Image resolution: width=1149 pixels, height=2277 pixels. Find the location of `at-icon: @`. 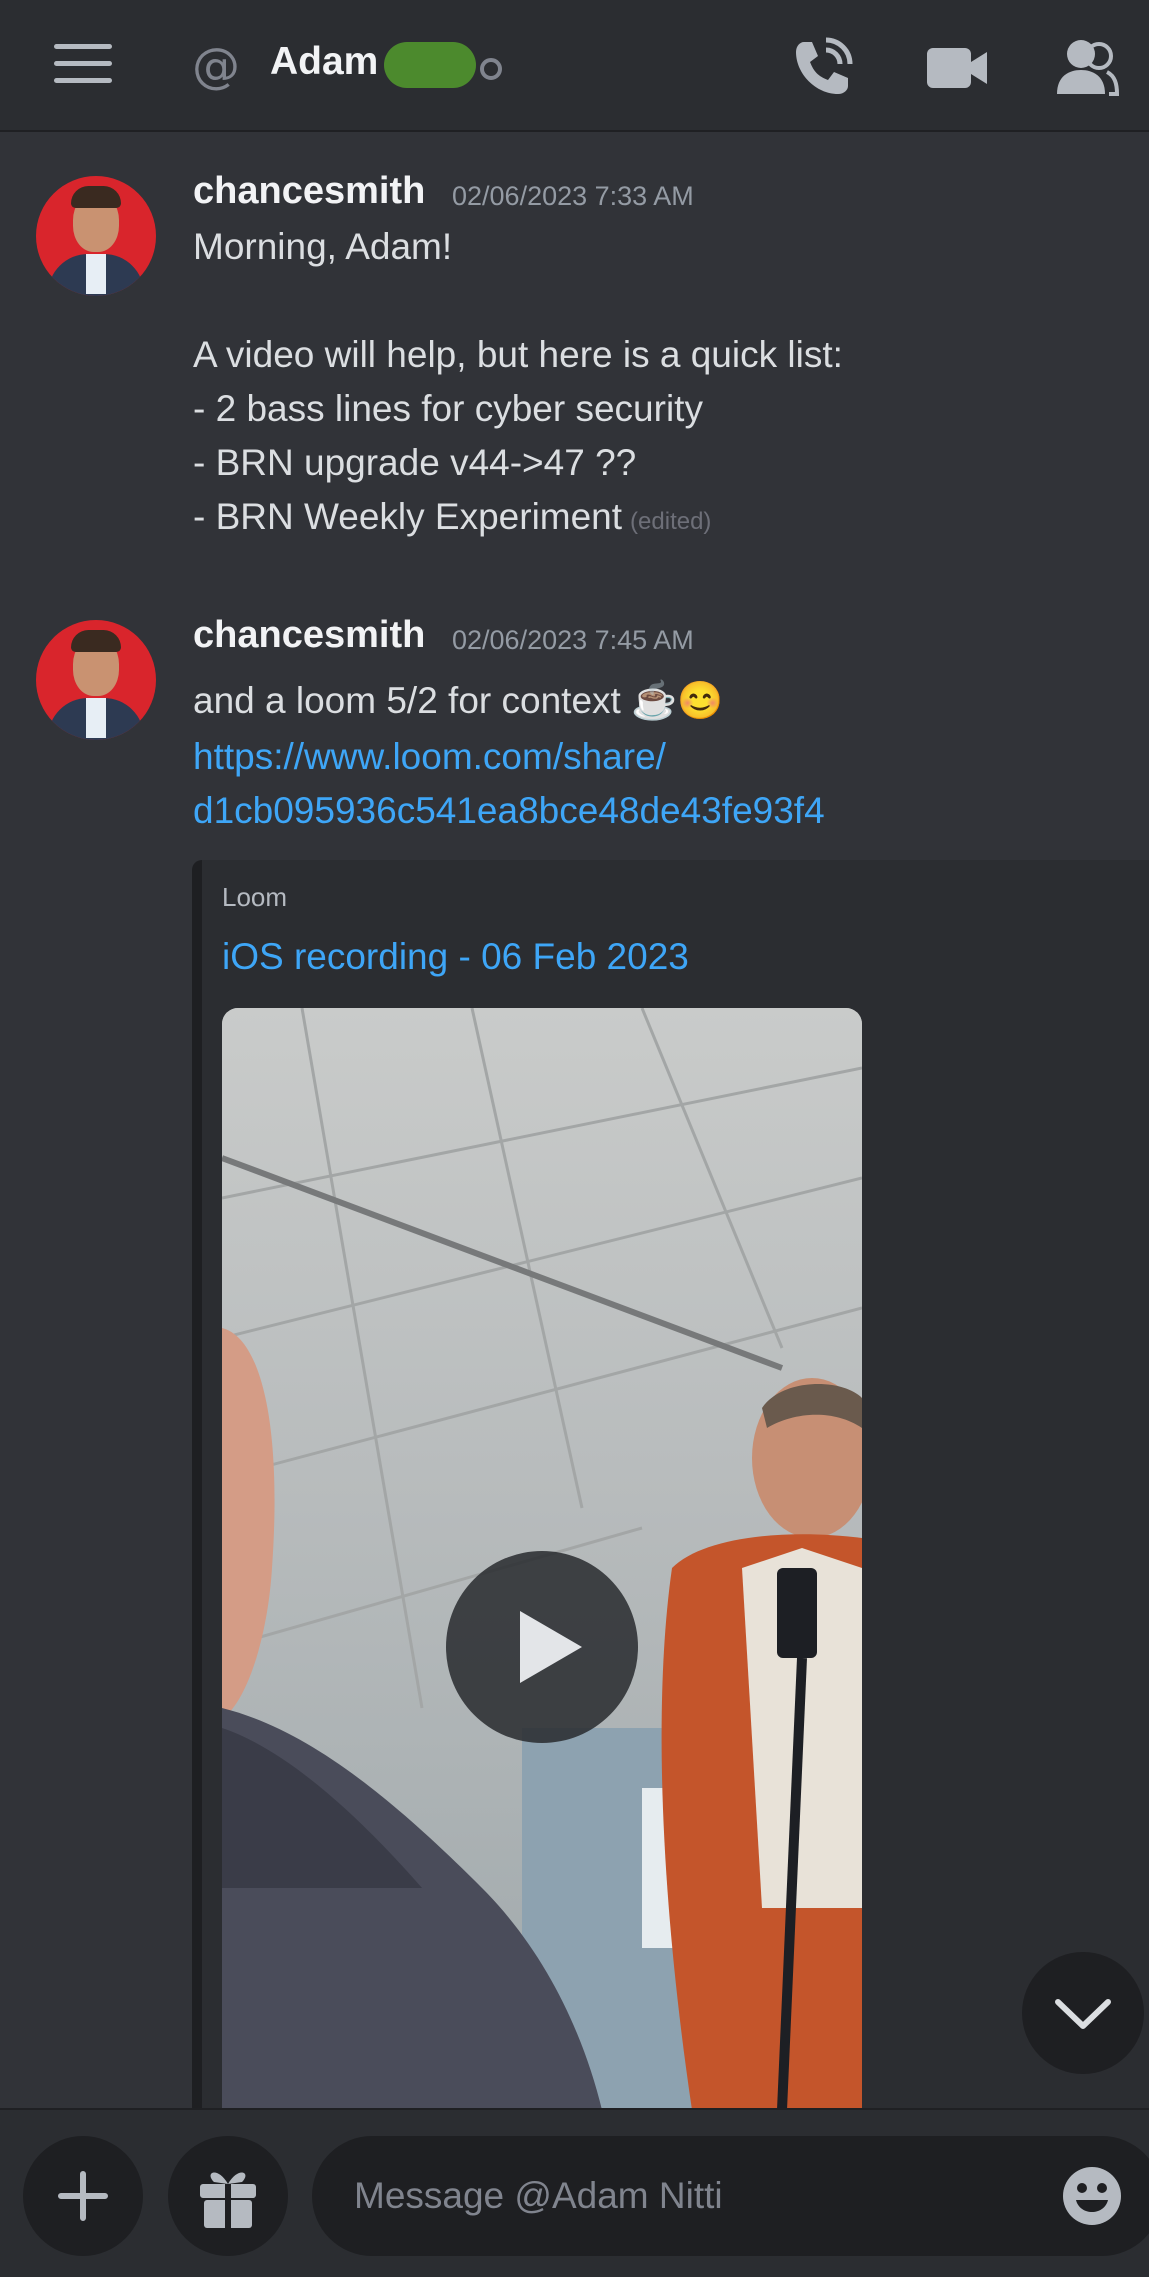

at-icon: @ is located at coordinates (216, 66).